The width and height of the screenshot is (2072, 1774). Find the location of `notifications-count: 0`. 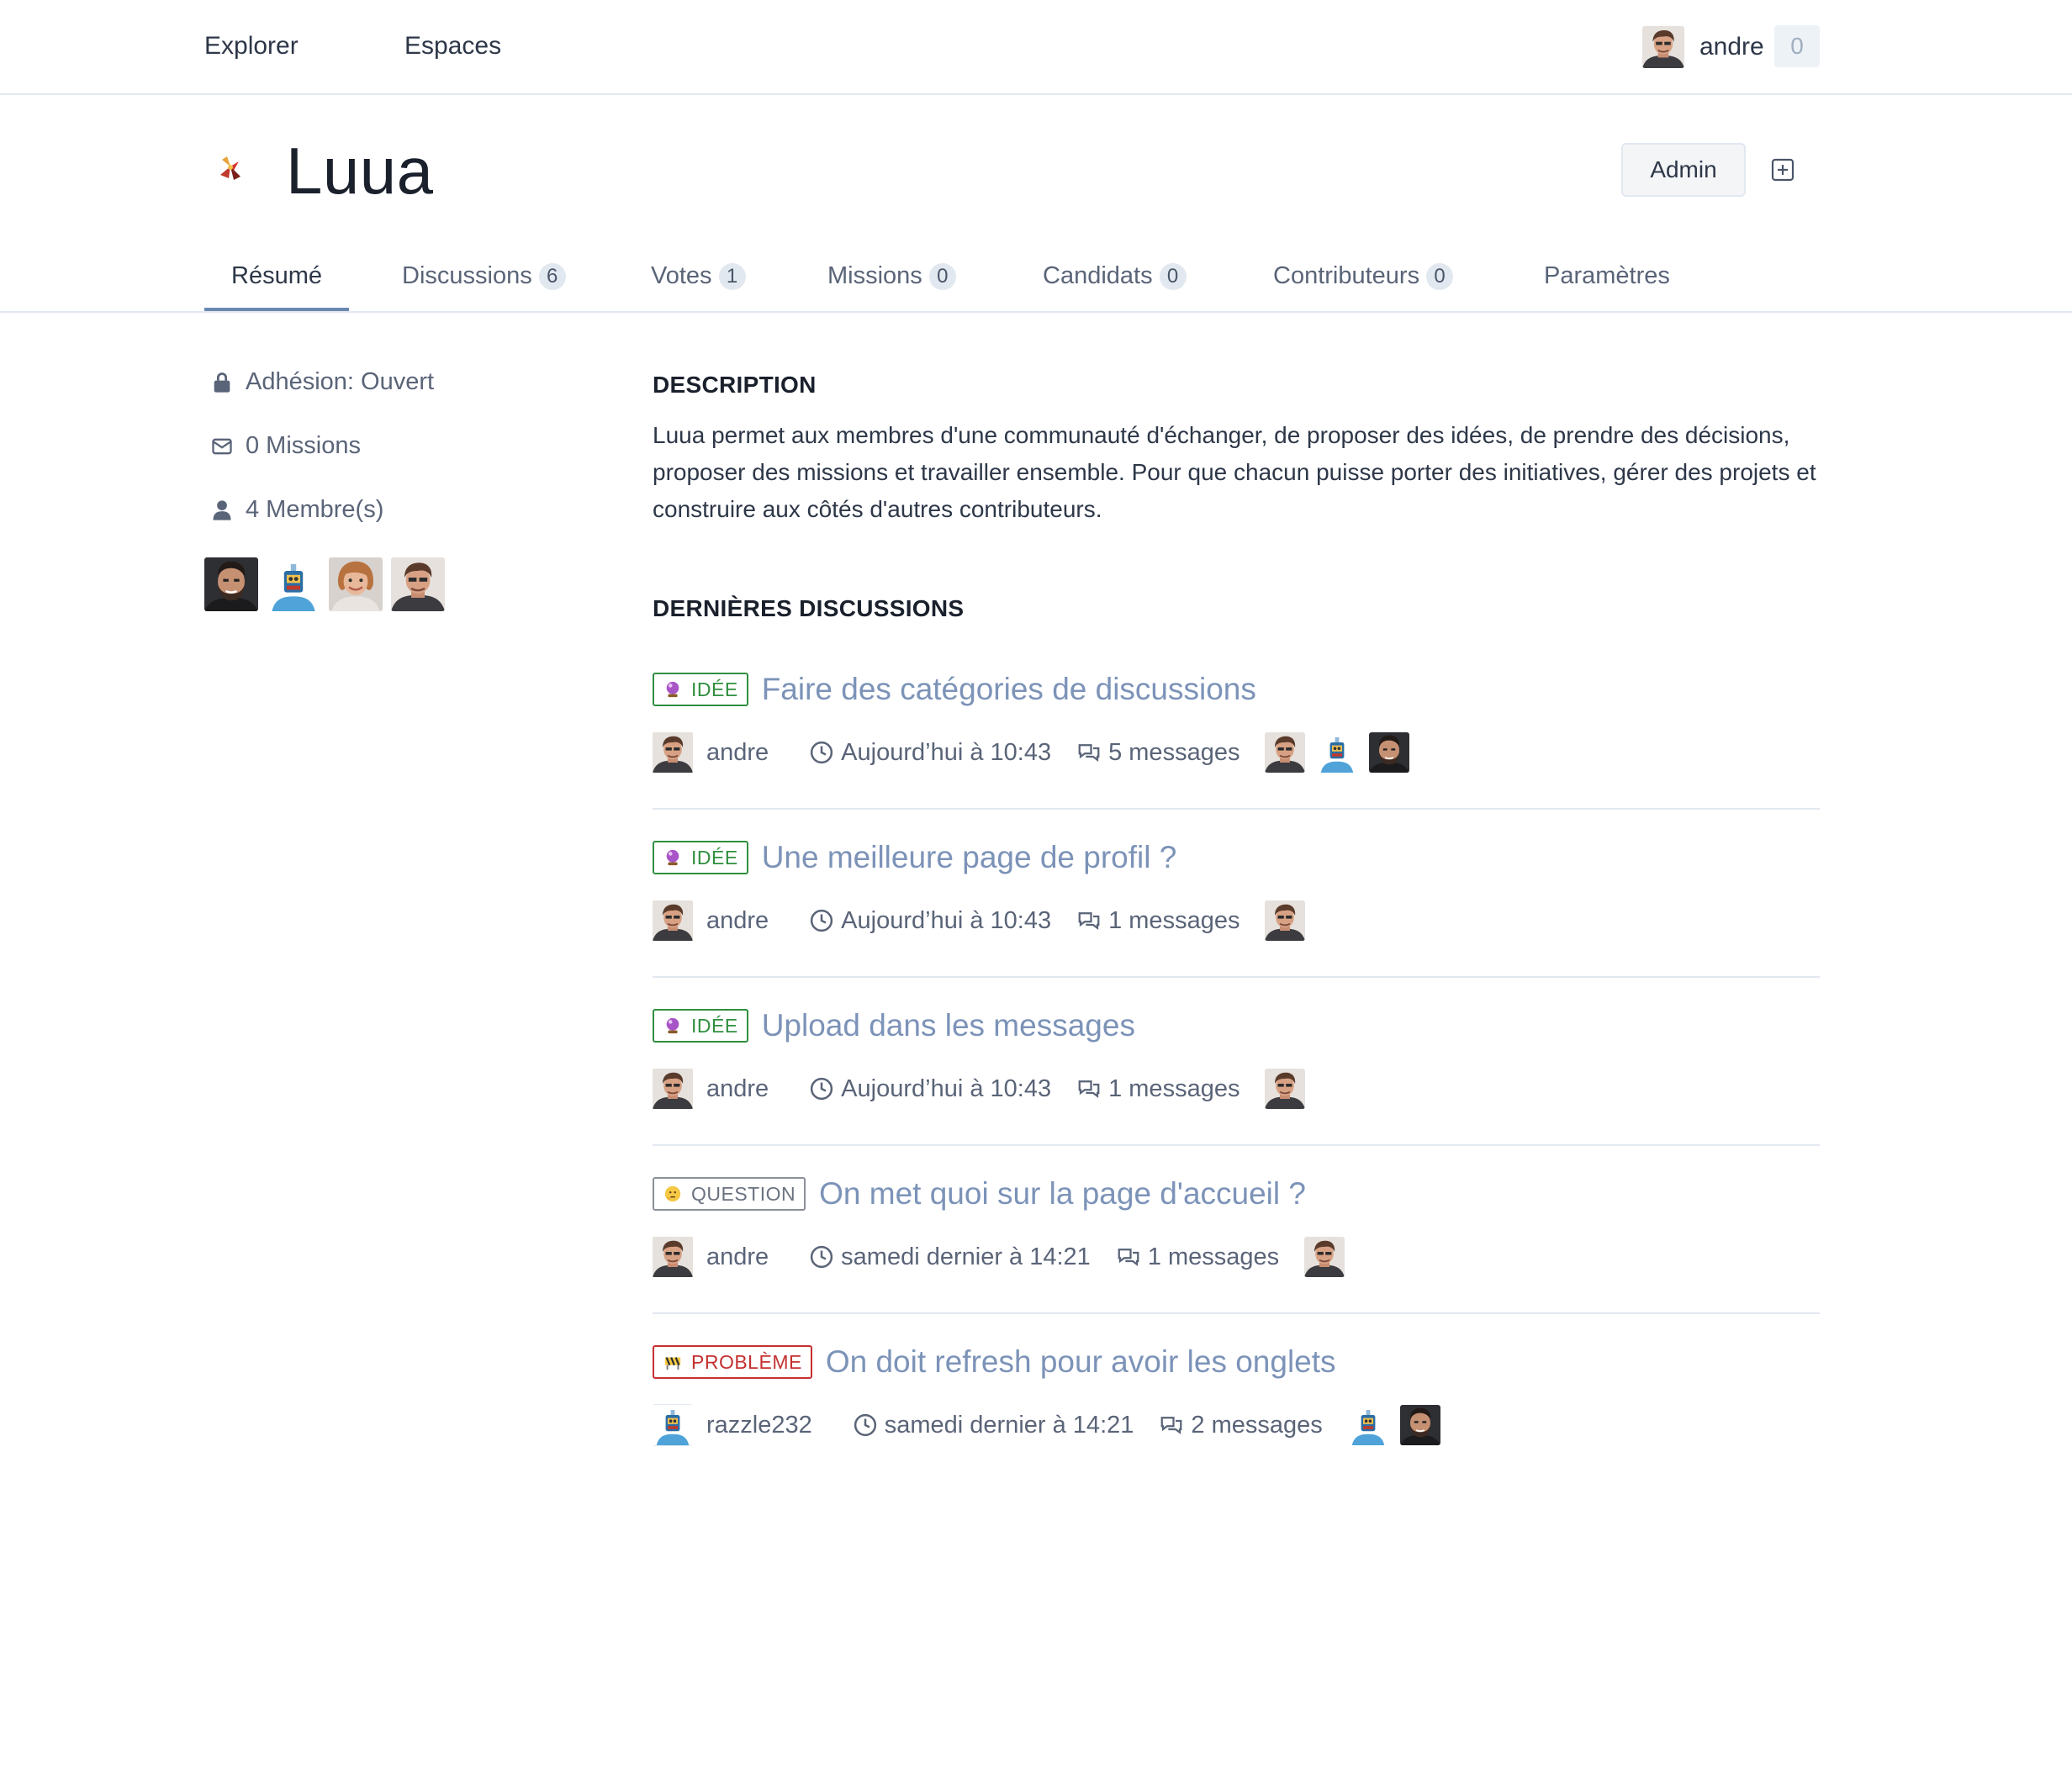

notifications-count: 0 is located at coordinates (1797, 46).